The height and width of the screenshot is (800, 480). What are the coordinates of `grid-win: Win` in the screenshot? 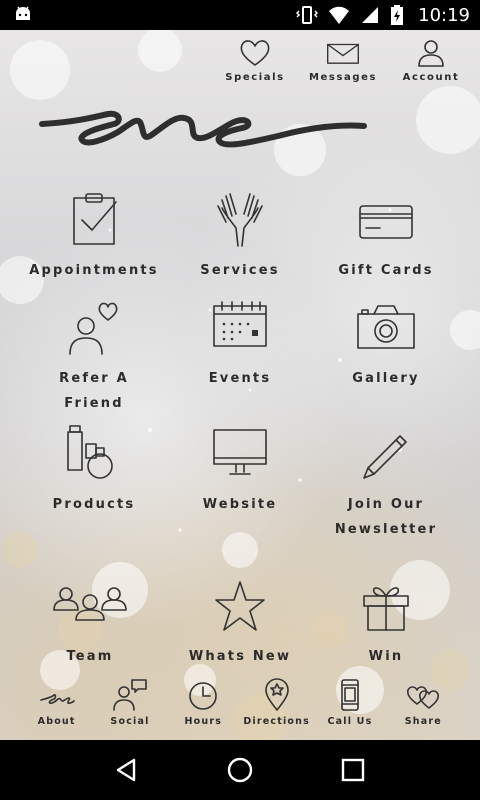 It's located at (386, 621).